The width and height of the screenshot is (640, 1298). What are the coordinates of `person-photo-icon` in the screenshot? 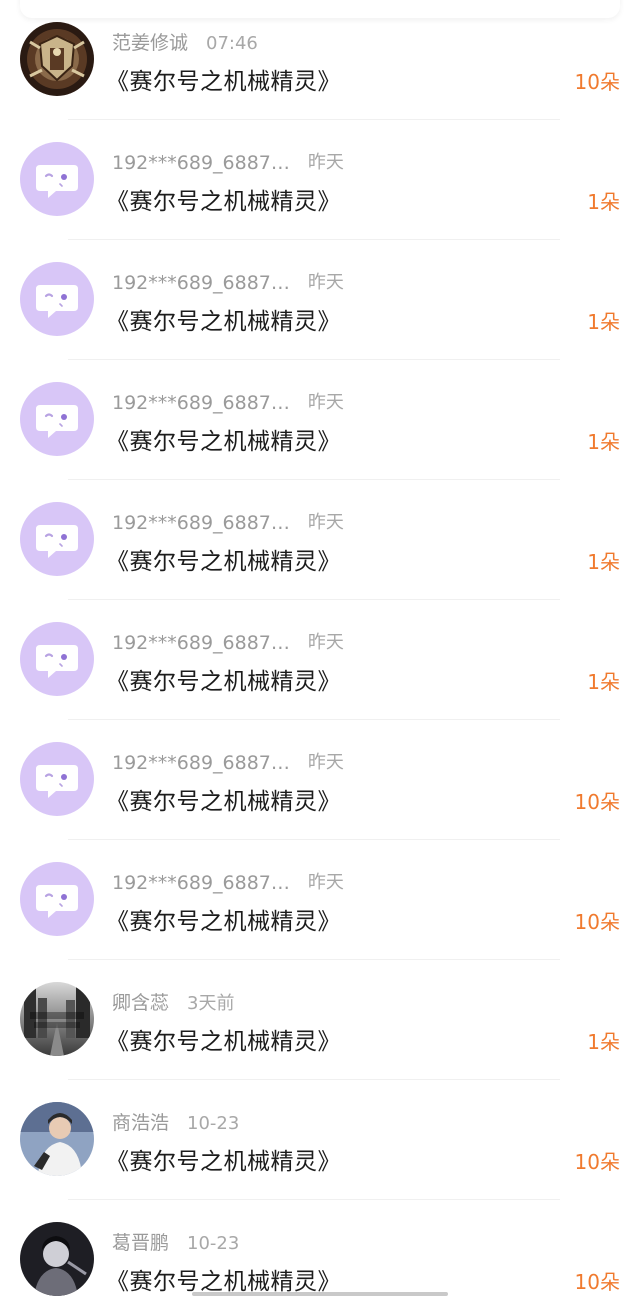 It's located at (57, 1139).